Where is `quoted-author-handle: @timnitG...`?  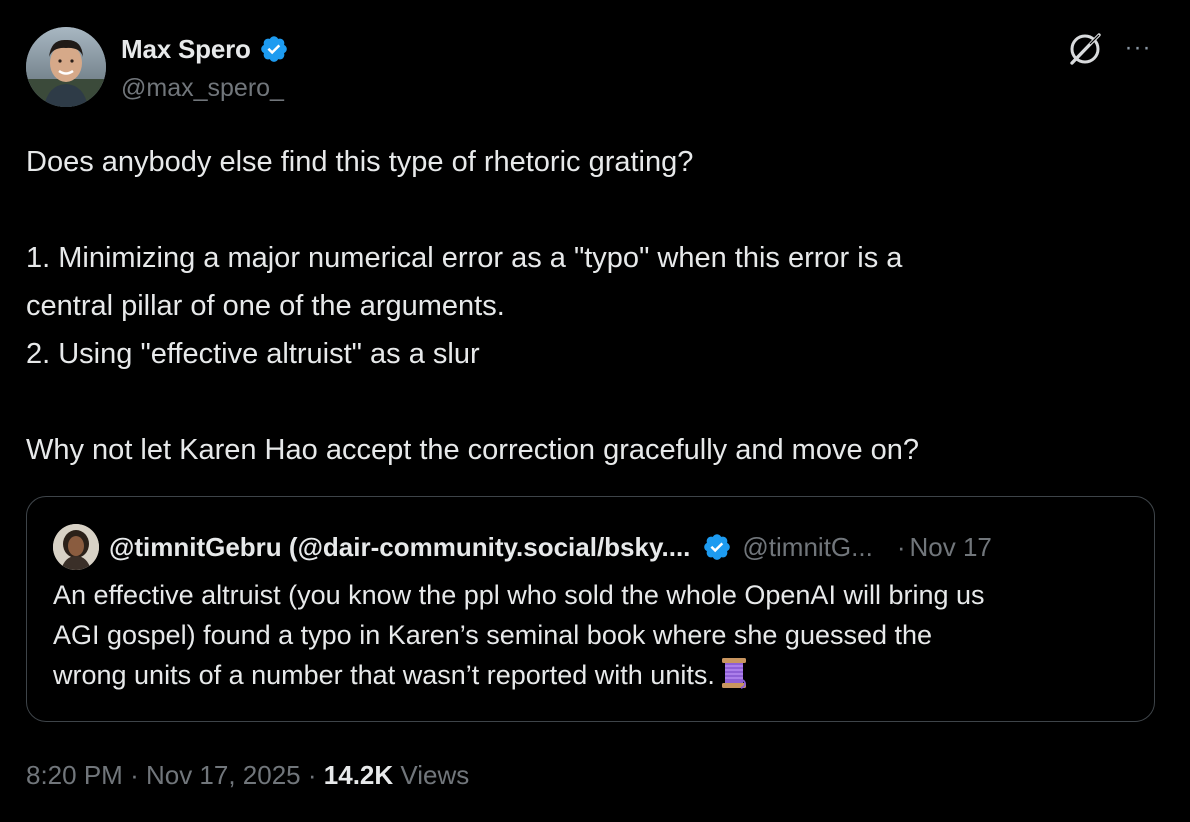 quoted-author-handle: @timnitG... is located at coordinates (807, 547).